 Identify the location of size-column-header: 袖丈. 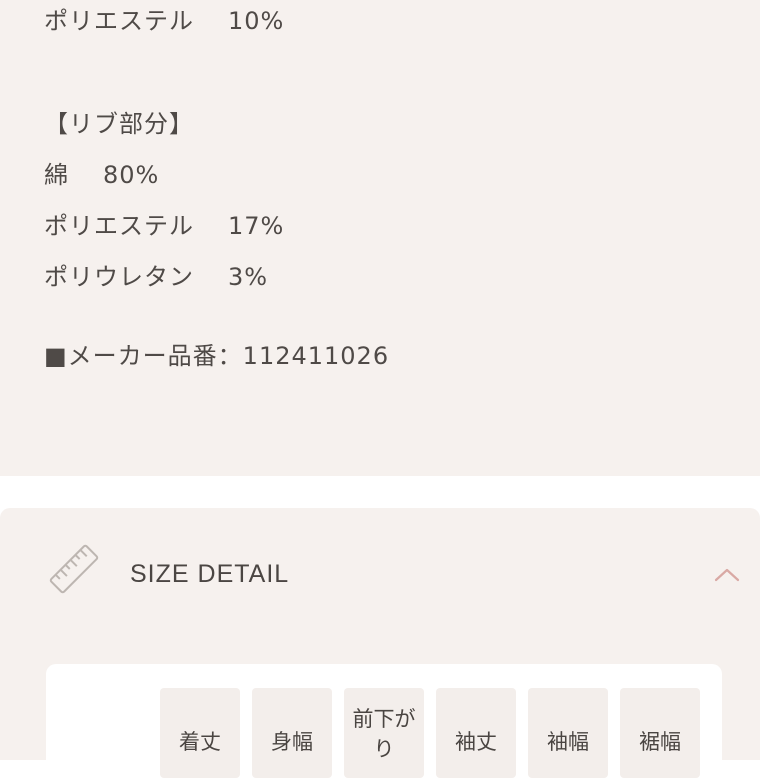
(476, 733).